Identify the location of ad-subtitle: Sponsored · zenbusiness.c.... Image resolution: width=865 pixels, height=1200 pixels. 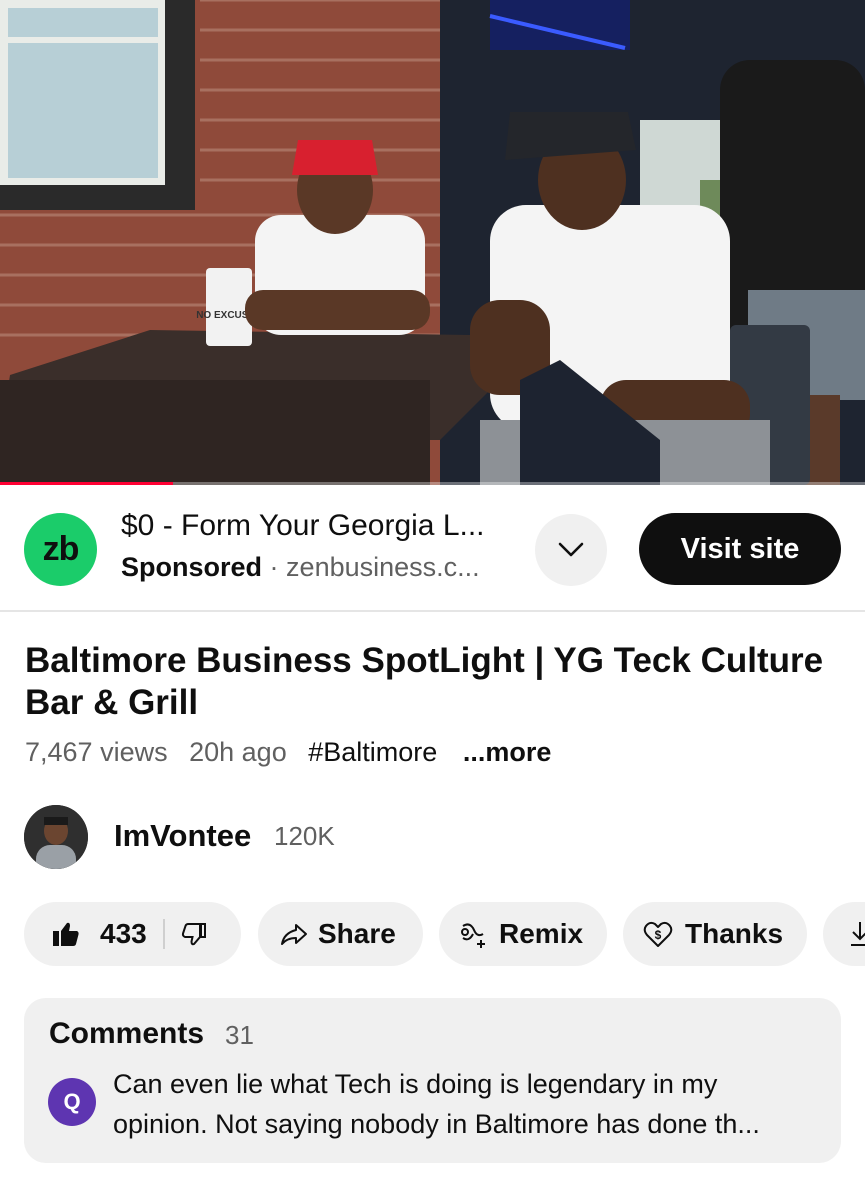
(321, 567).